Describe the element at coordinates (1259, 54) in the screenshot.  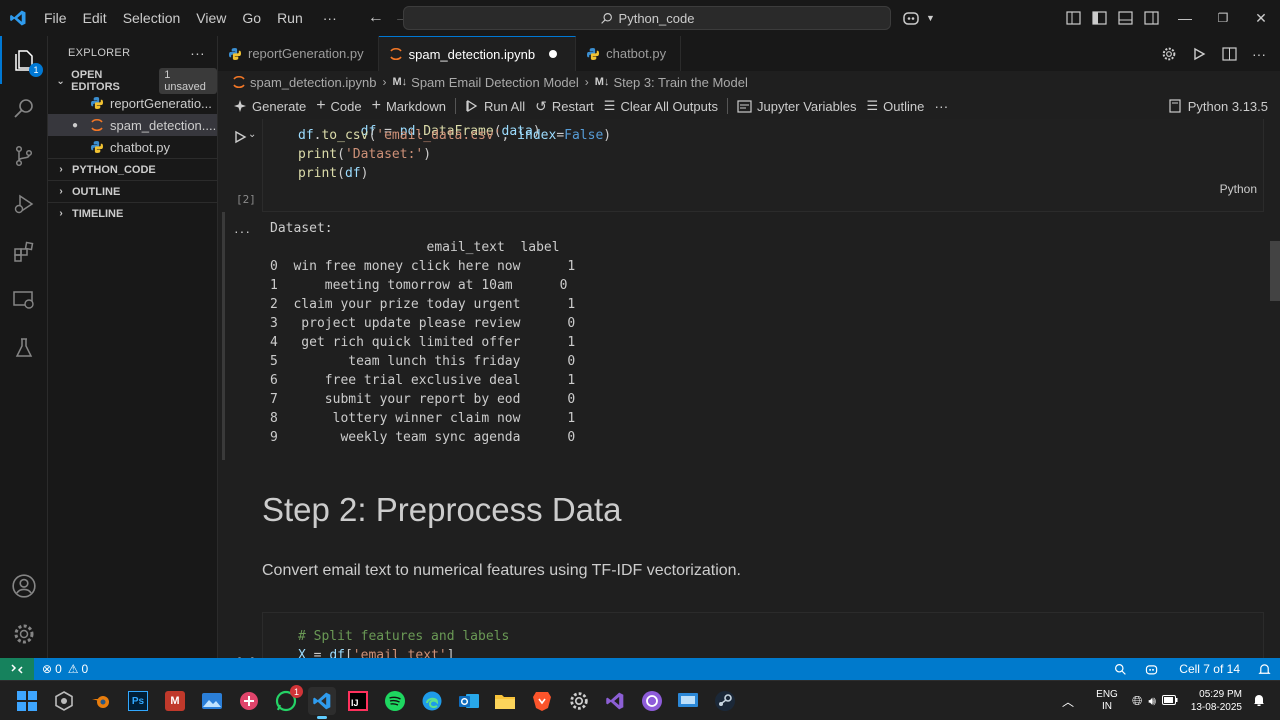
I see `more-actions-icon: ···` at that location.